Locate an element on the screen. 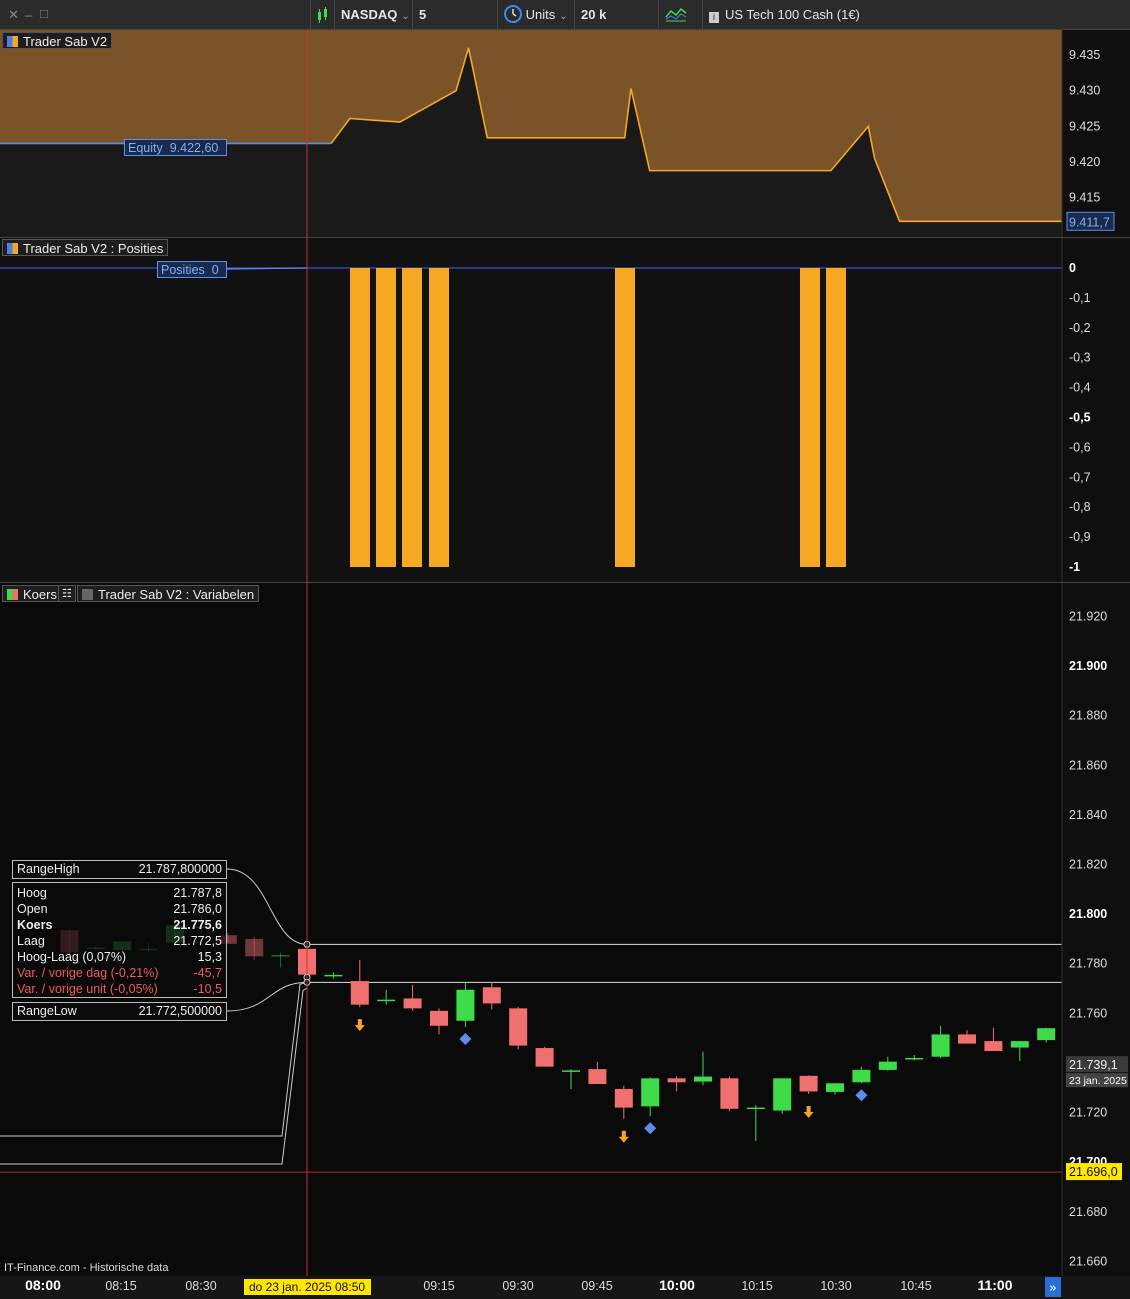 The width and height of the screenshot is (1130, 1299). info-label: Var. / vorige dag (-0,21%) is located at coordinates (88, 973).